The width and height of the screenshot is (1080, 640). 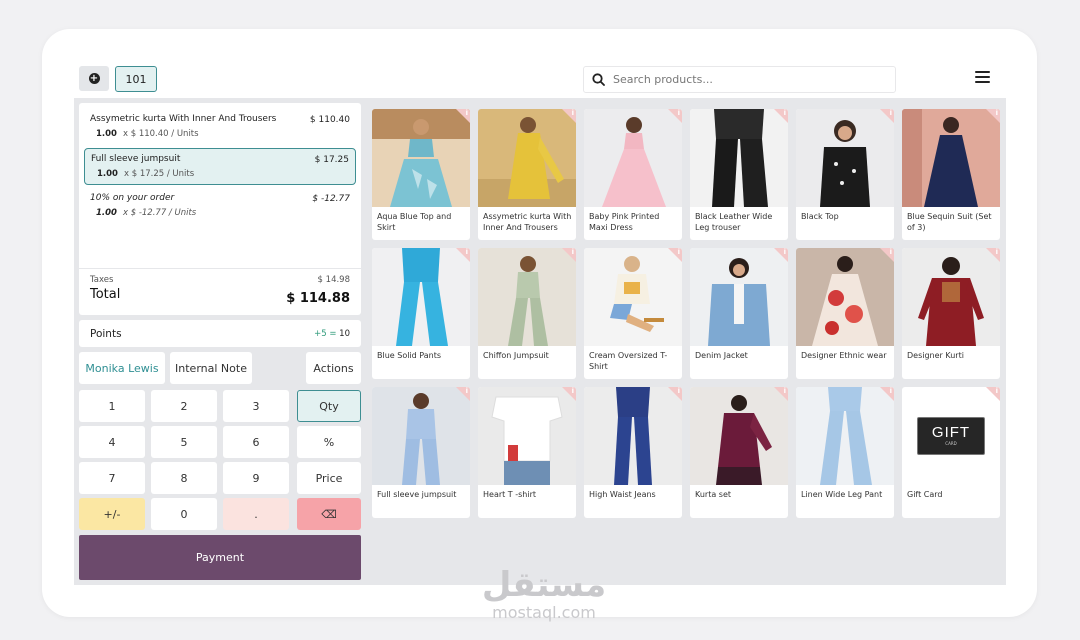 What do you see at coordinates (544, 585) in the screenshot?
I see `watermark-arabic: مستقل` at bounding box center [544, 585].